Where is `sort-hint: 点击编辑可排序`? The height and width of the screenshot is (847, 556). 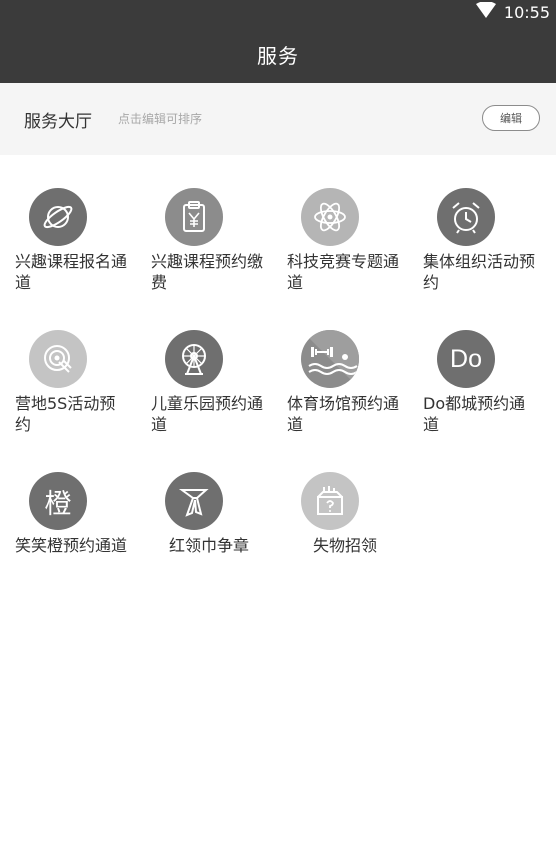
sort-hint: 点击编辑可排序 is located at coordinates (160, 119).